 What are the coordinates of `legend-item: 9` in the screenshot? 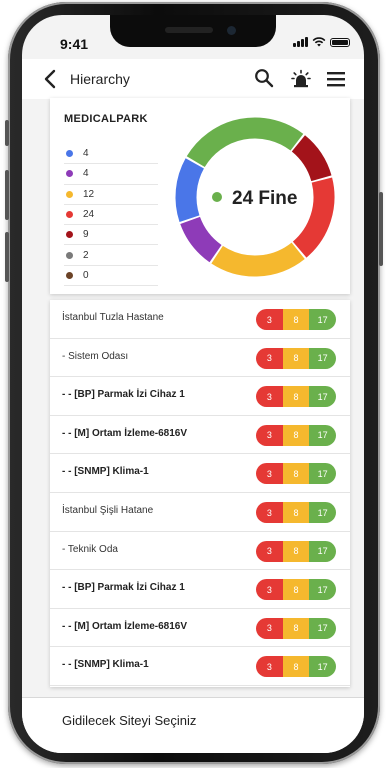 It's located at (111, 235).